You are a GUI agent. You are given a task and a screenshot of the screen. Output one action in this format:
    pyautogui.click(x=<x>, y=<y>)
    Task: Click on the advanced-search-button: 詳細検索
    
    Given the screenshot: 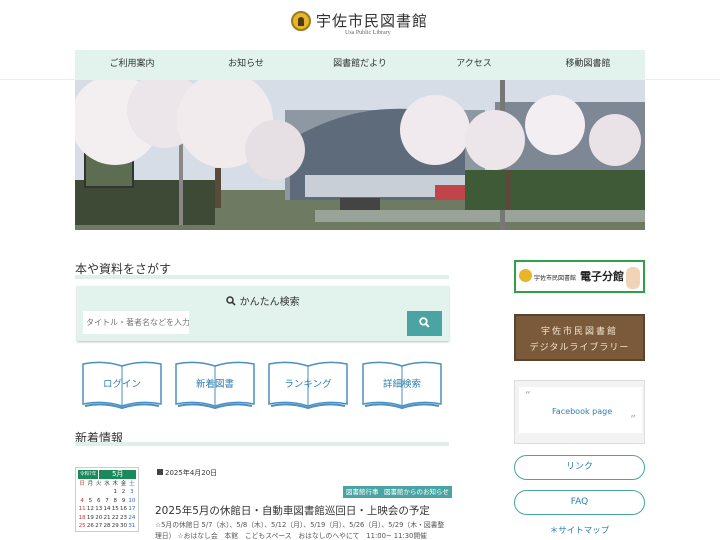 What is the action you would take?
    pyautogui.click(x=402, y=385)
    